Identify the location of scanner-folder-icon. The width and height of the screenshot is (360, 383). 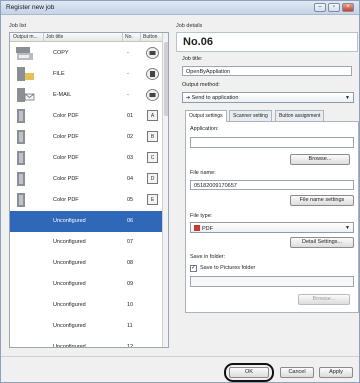
(25, 74).